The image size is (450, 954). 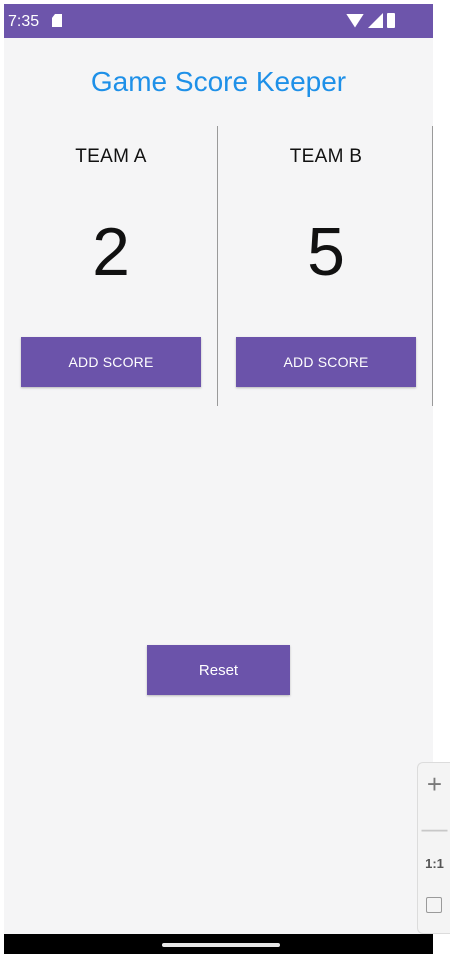 I want to click on team-a-name: TEAM A, so click(x=111, y=156).